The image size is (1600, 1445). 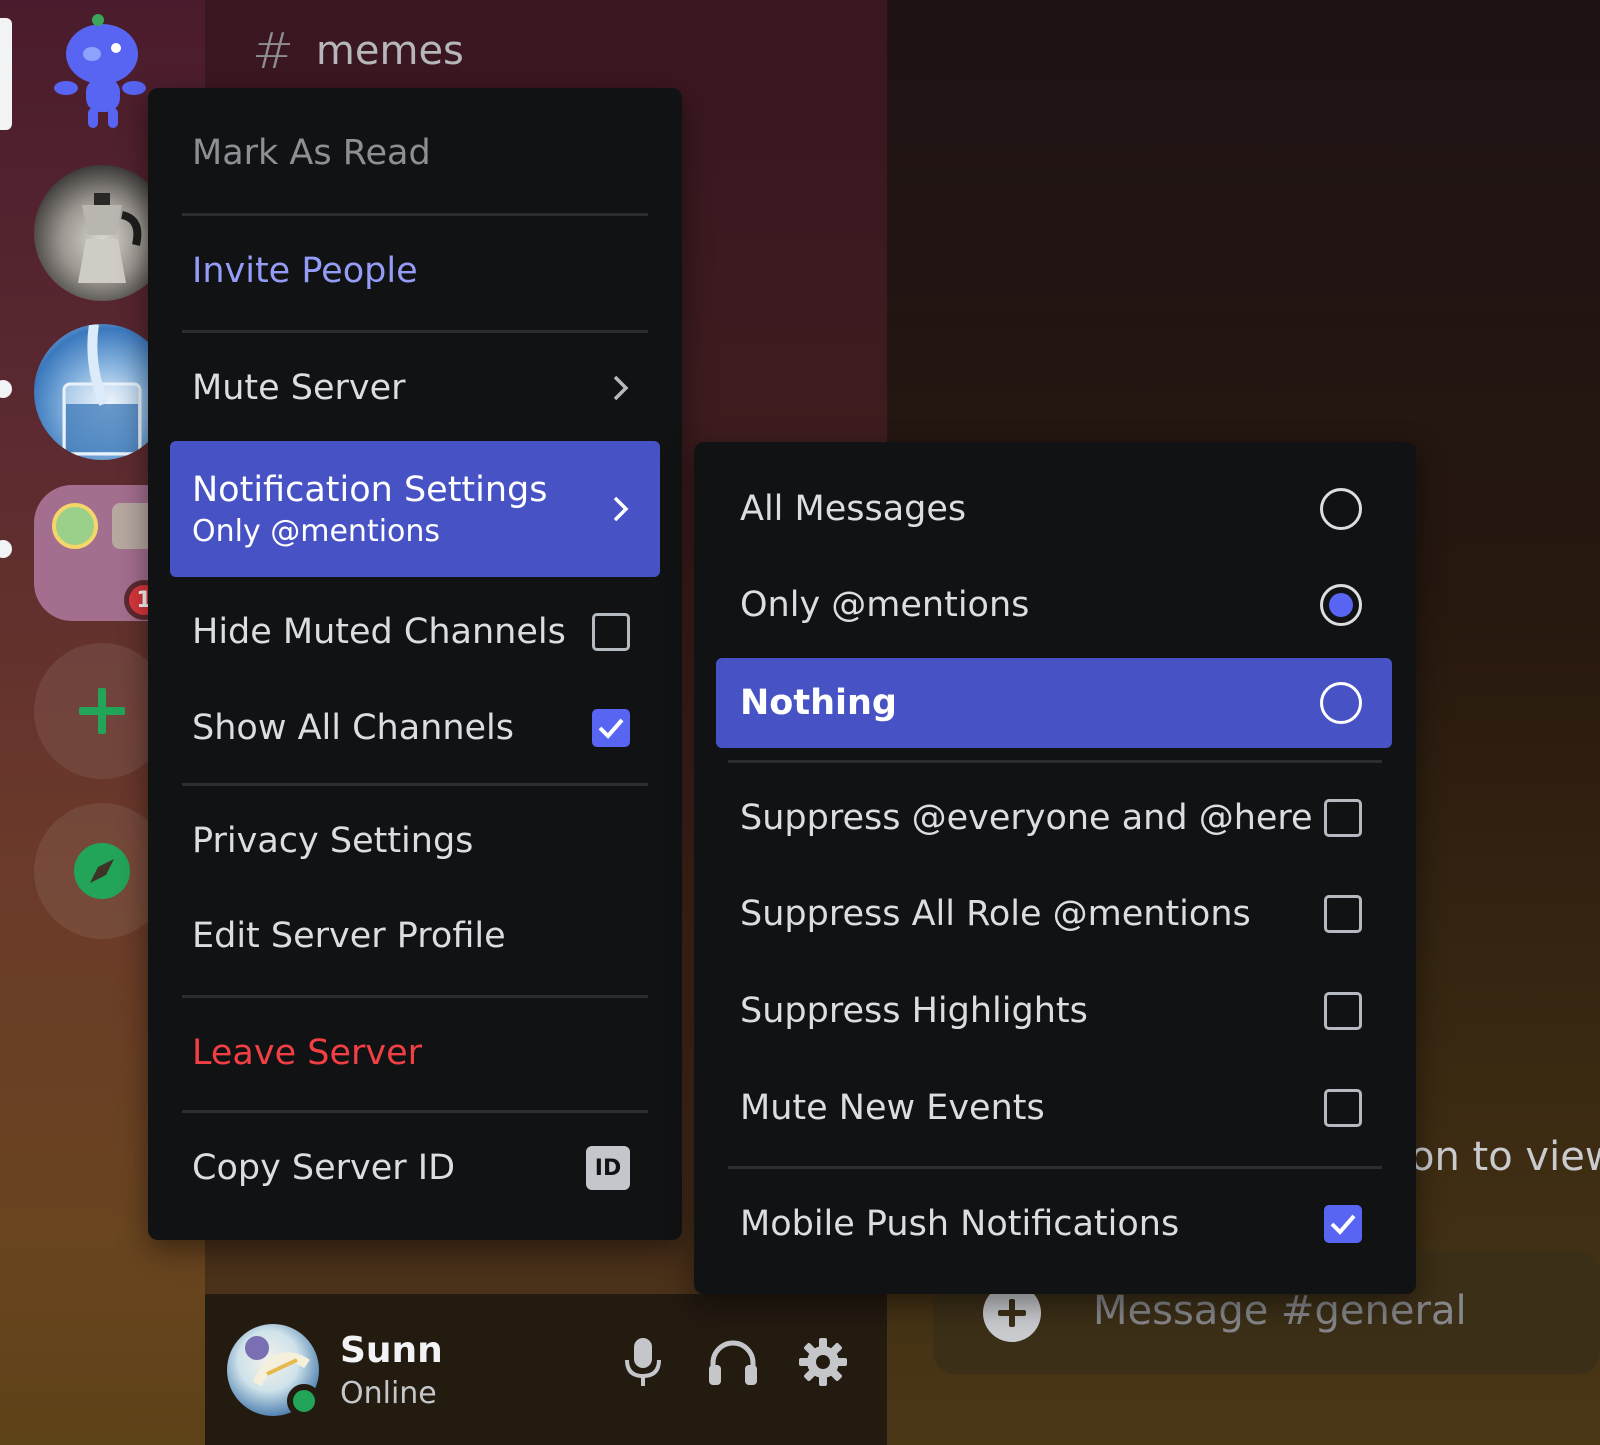 I want to click on suppress-highlights-option: Suppress Highlights, so click(x=1054, y=1011).